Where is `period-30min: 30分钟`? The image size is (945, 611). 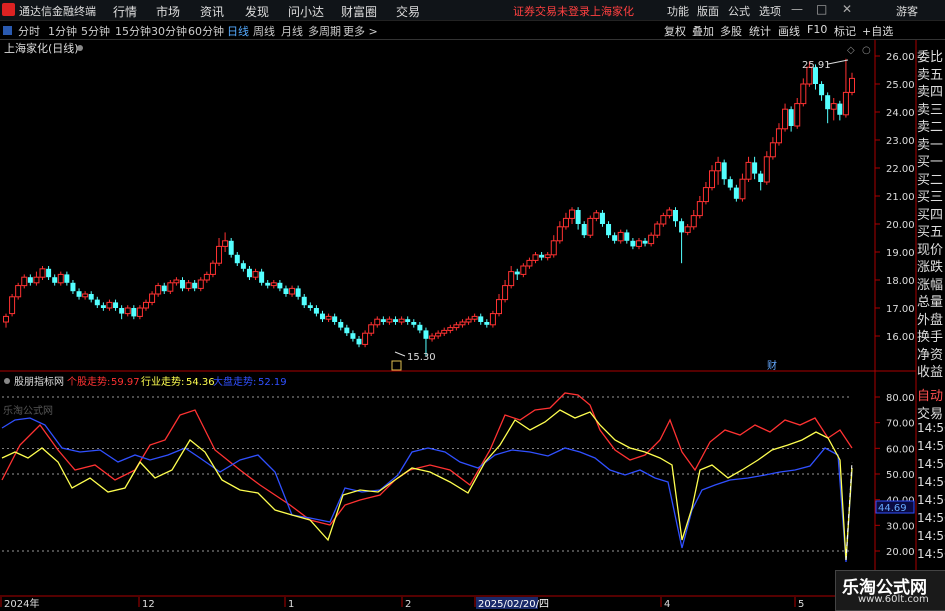
period-30min: 30分钟 is located at coordinates (169, 31).